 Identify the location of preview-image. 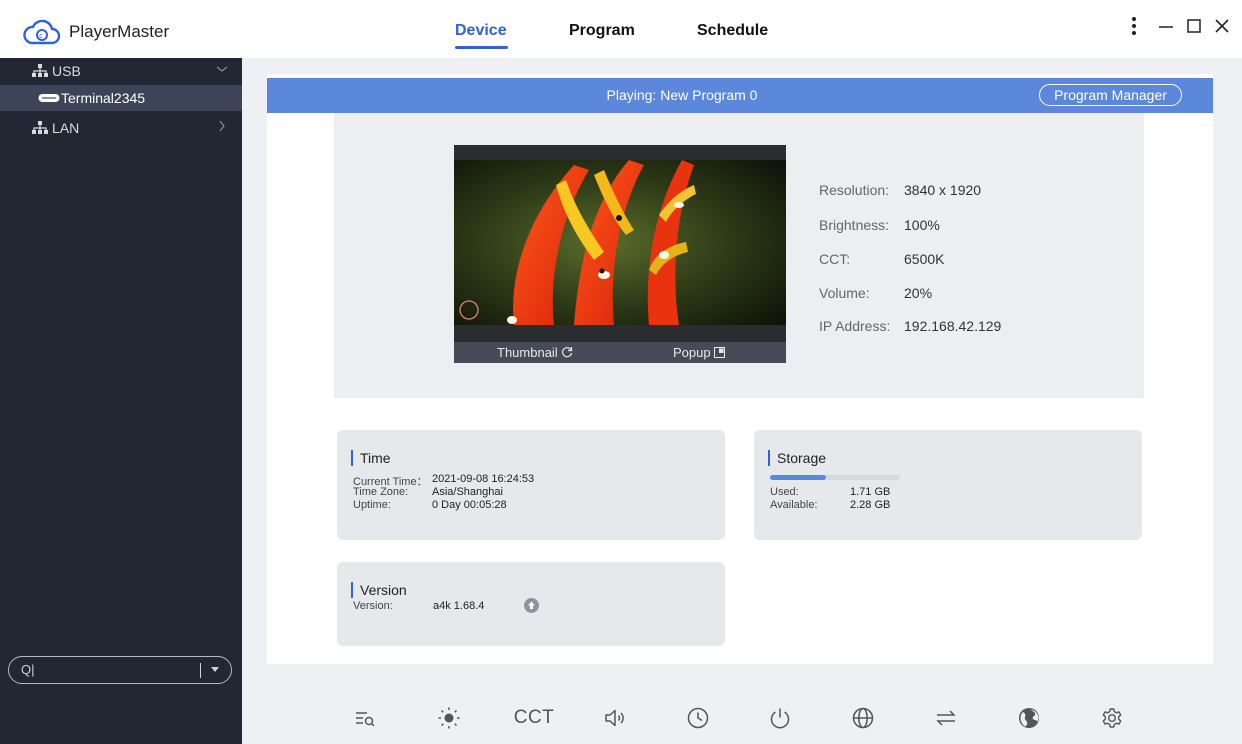
(620, 242).